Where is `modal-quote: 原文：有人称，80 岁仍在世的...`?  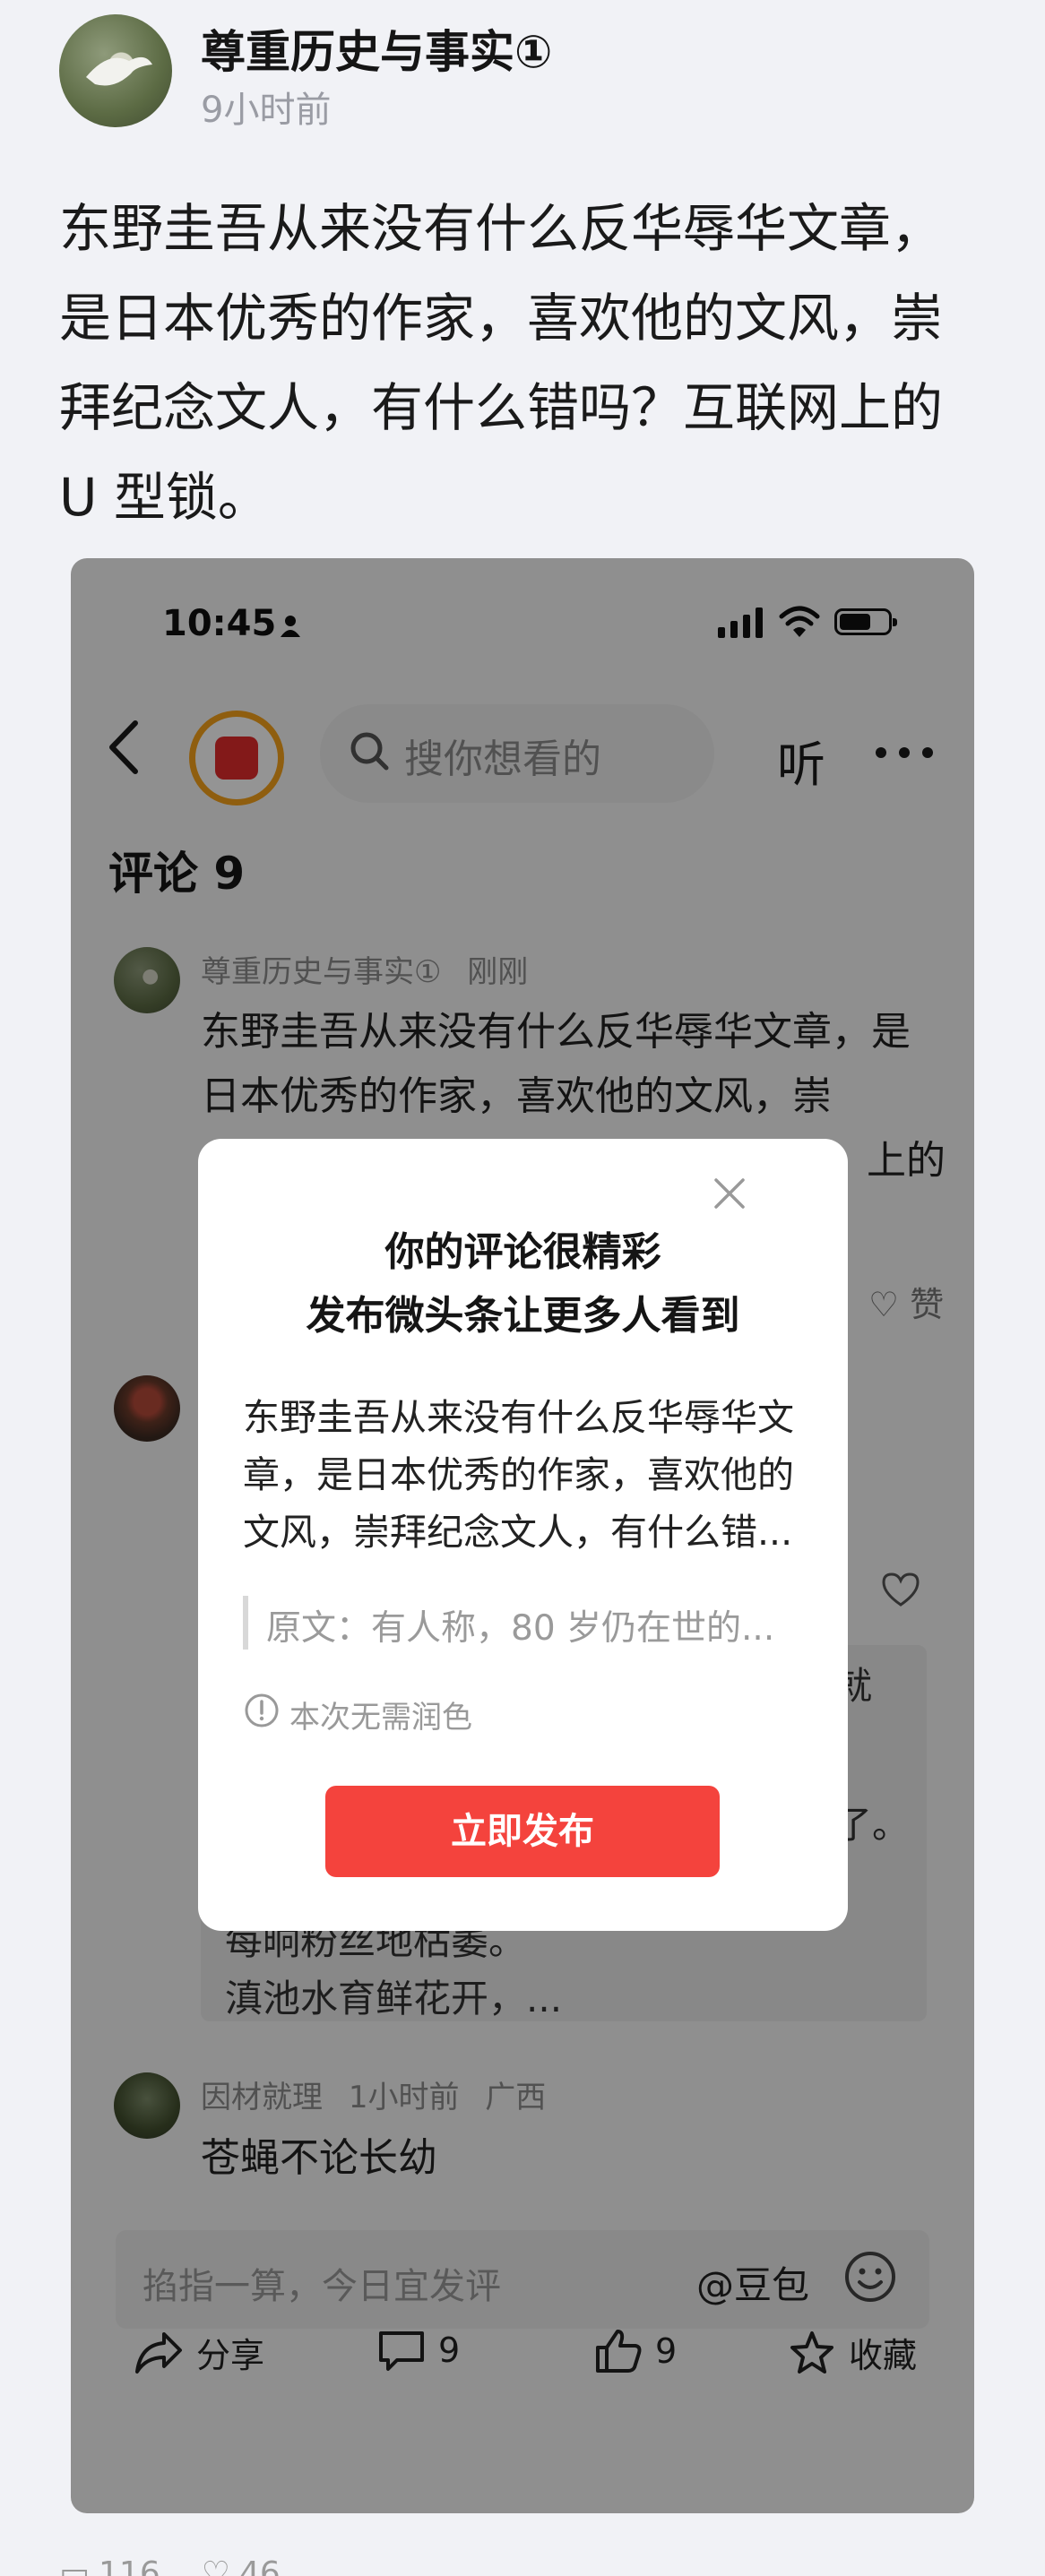
modal-quote: 原文：有人称，80 岁仍在世的... is located at coordinates (520, 1629).